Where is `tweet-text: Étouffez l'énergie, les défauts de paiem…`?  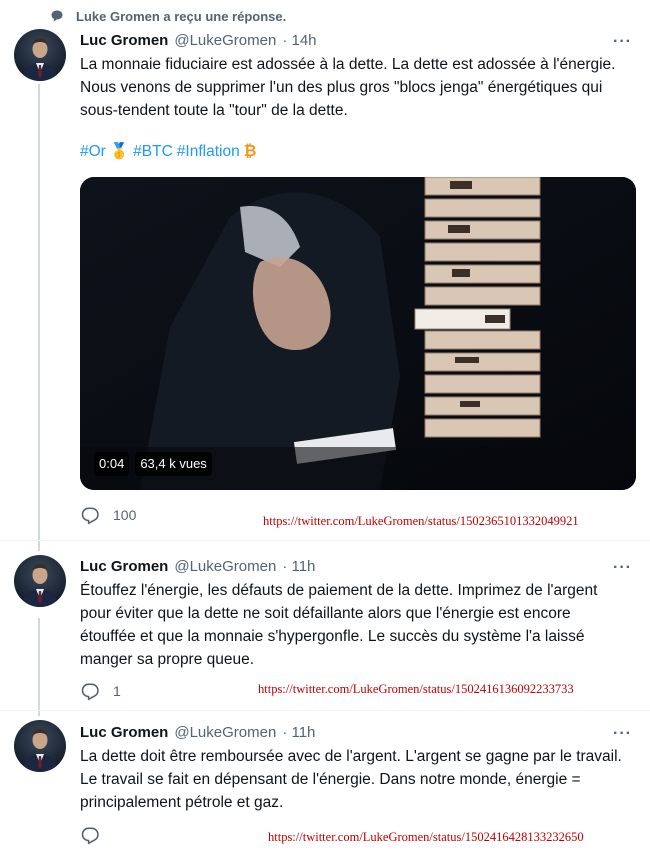 tweet-text: Étouffez l'énergie, les défauts de paiem… is located at coordinates (339, 625).